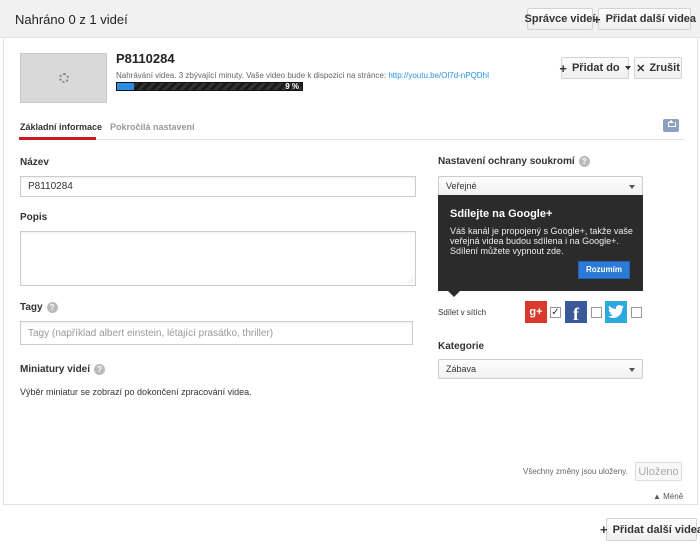  I want to click on promo-title: Sdílejte na Google+, so click(501, 214).